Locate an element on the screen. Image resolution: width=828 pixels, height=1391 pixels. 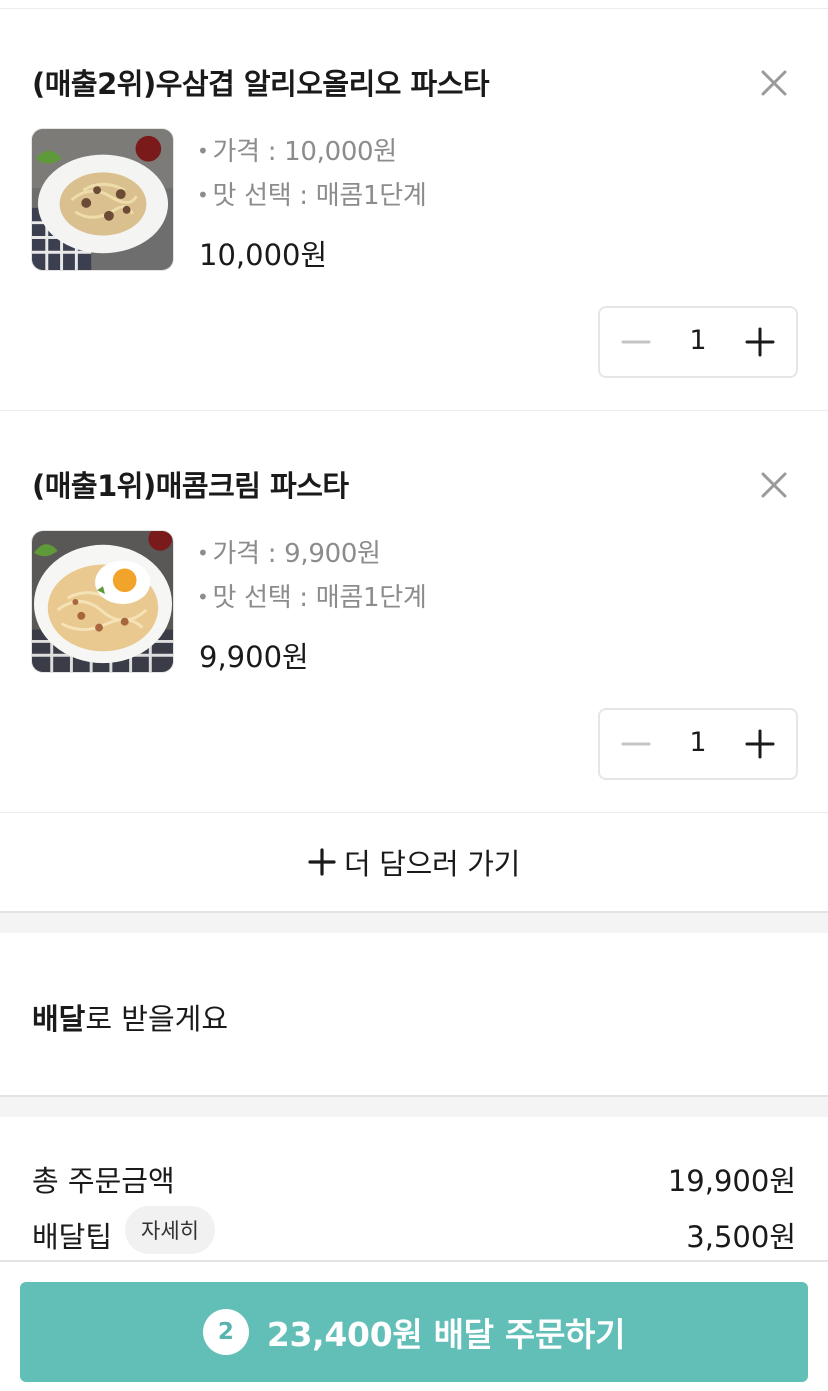
item-count-badge: 2 is located at coordinates (225, 1332).